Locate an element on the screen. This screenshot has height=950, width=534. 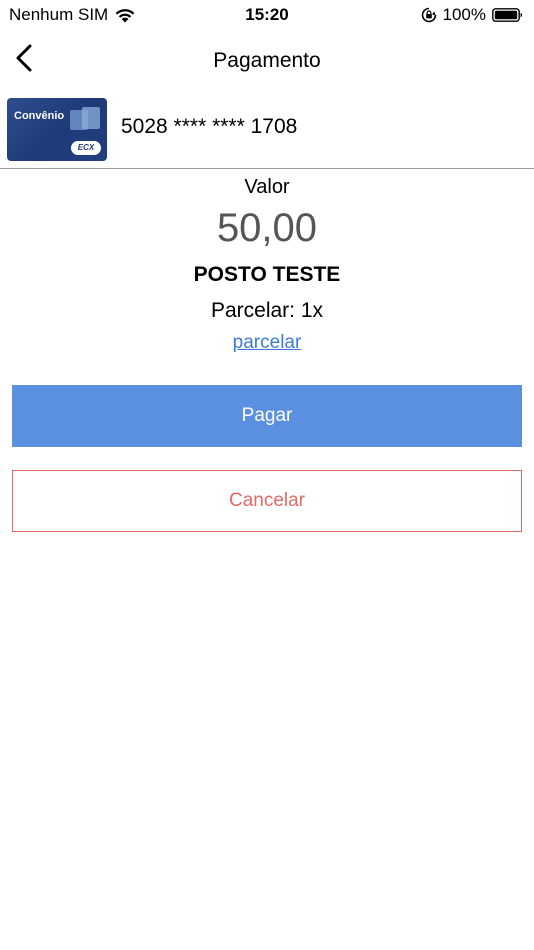
amount-value: 50,00 is located at coordinates (267, 228).